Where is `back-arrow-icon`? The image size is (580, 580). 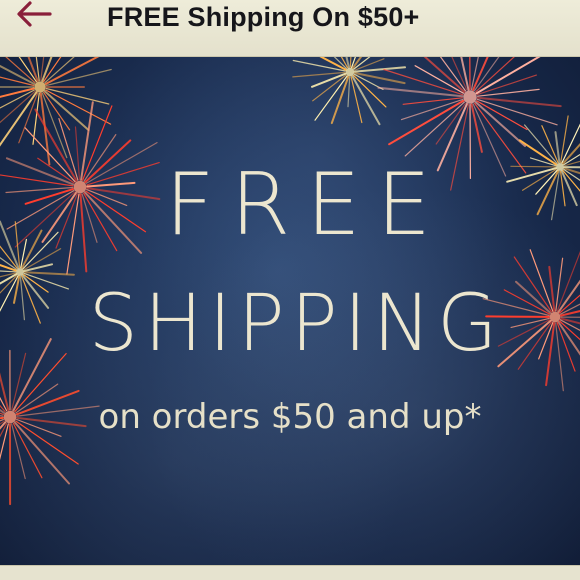
back-arrow-icon is located at coordinates (34, 14).